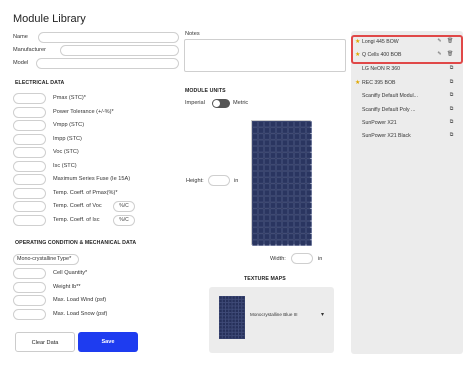 Image resolution: width=474 pixels, height=366 pixels. Describe the element at coordinates (21, 63) in the screenshot. I see `model-label: Model` at that location.